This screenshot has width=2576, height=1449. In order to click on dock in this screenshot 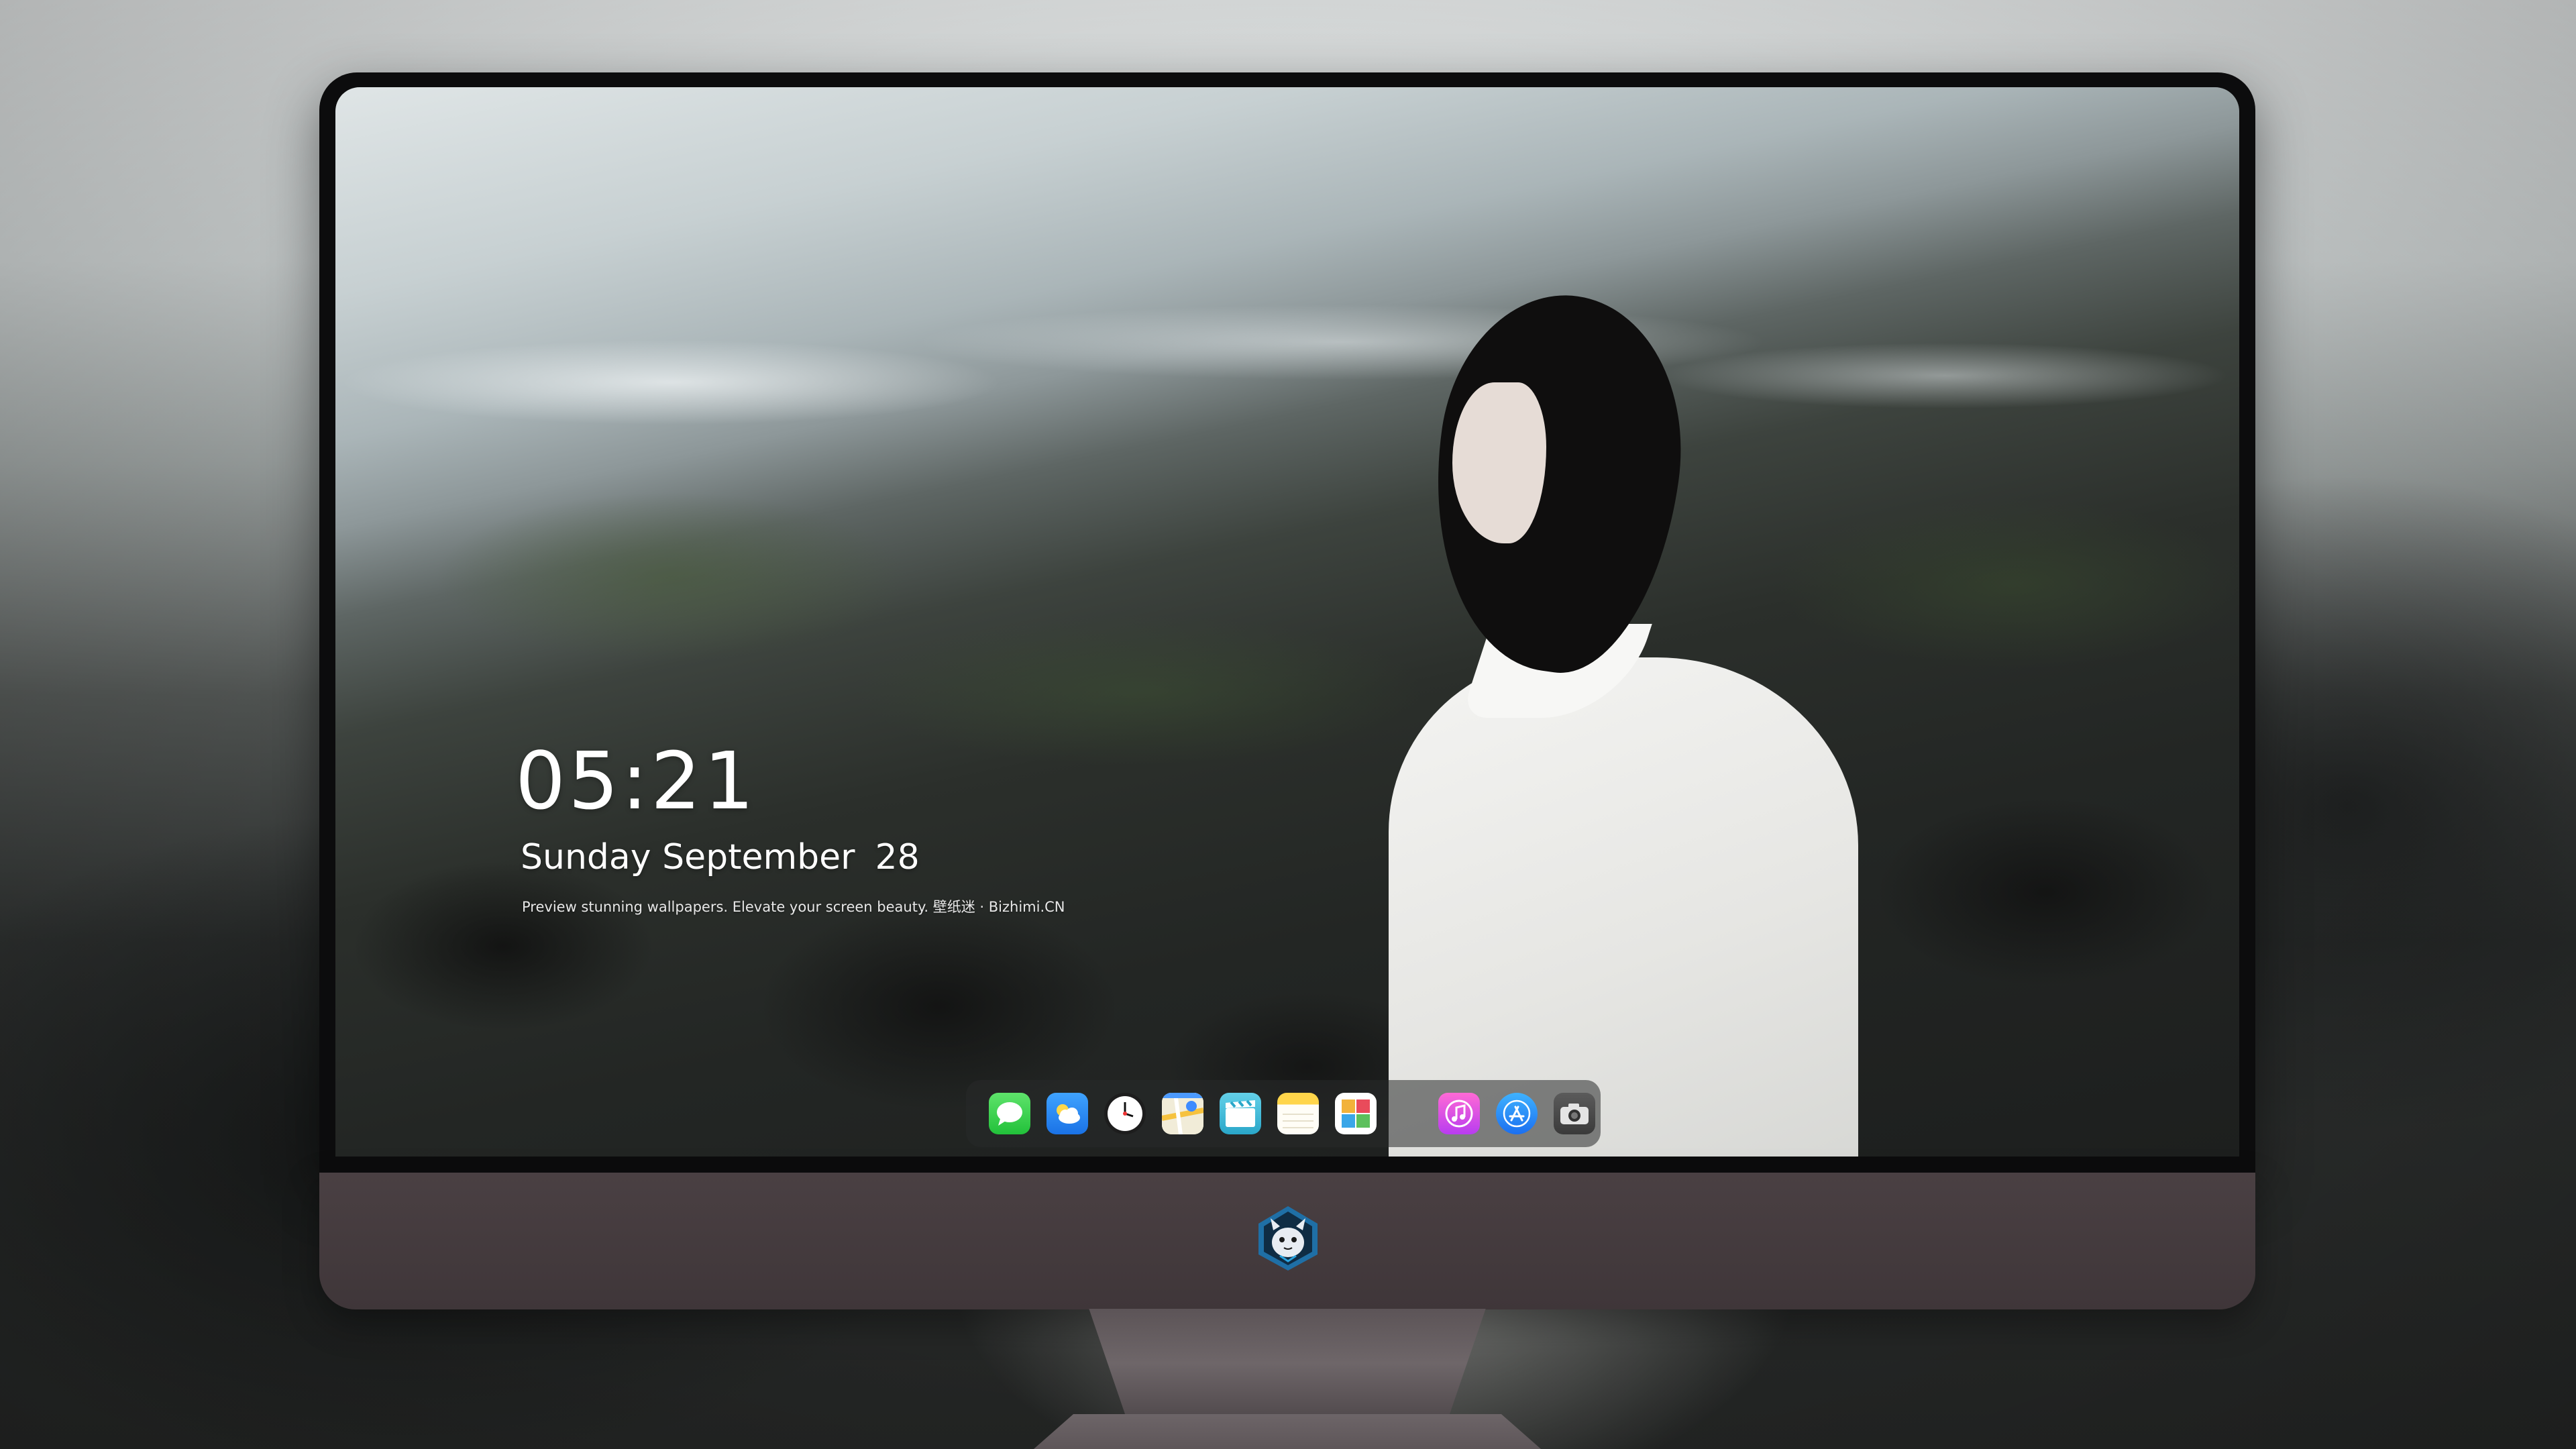, I will do `click(1283, 1113)`.